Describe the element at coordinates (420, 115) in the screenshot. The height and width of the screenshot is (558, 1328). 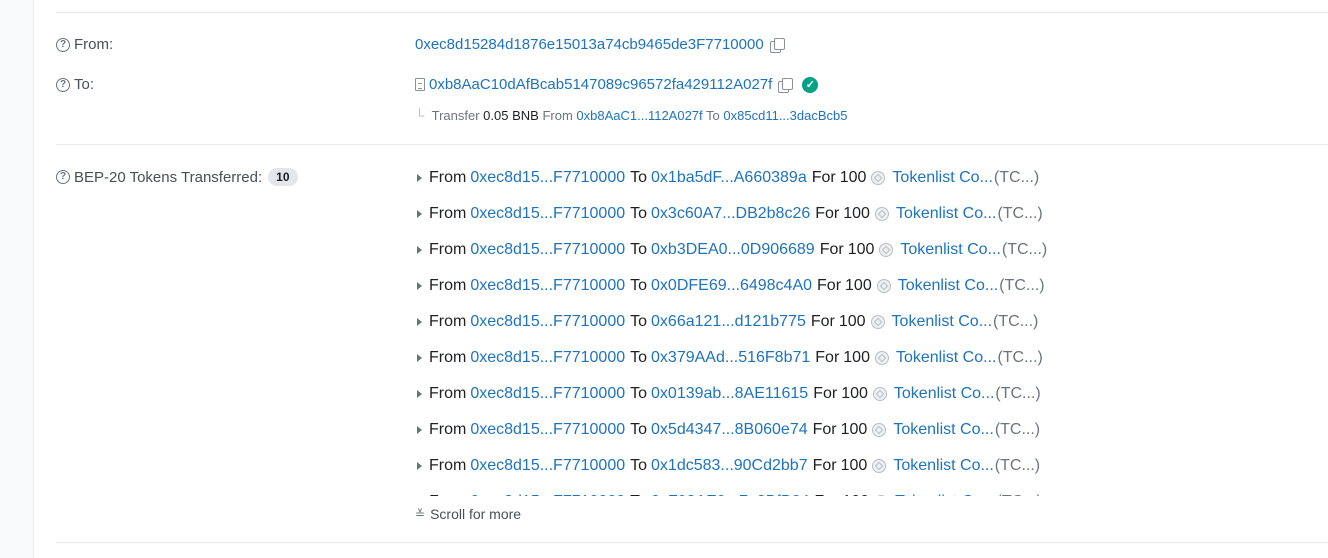
I see `corner-arrow-icon: └` at that location.